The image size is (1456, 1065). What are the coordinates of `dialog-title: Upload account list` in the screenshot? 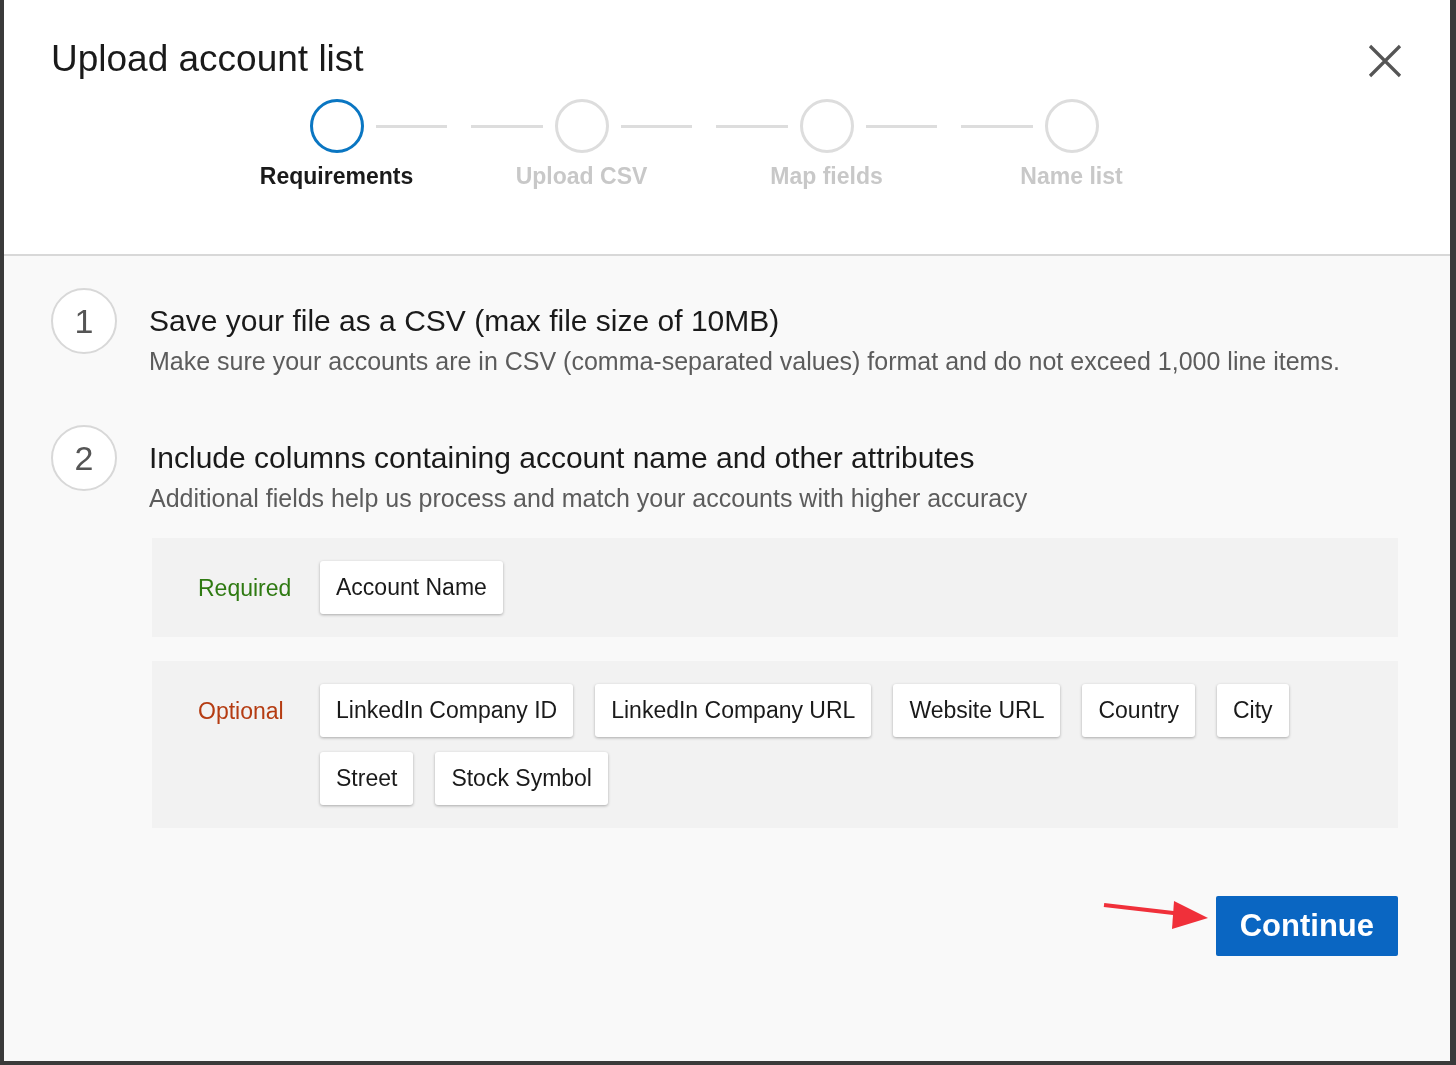 It's located at (207, 59).